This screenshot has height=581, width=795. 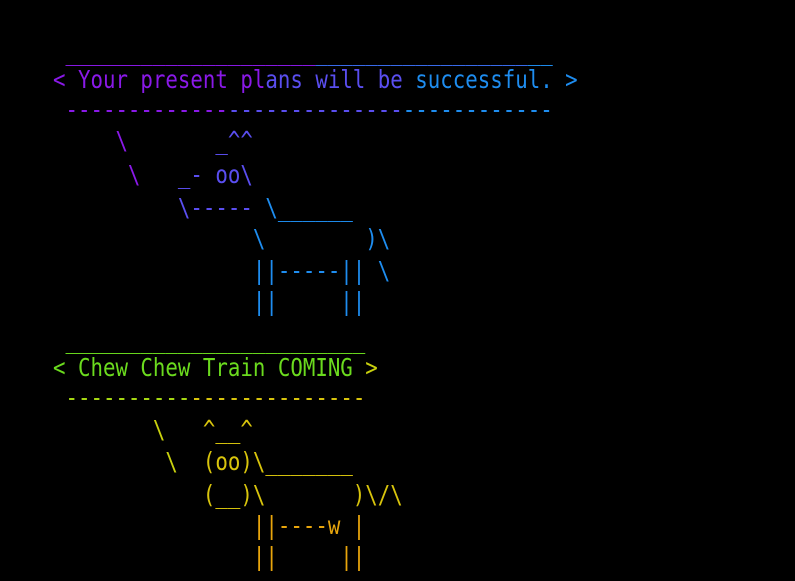 What do you see at coordinates (315, 109) in the screenshot?
I see `text-segment: --------------` at bounding box center [315, 109].